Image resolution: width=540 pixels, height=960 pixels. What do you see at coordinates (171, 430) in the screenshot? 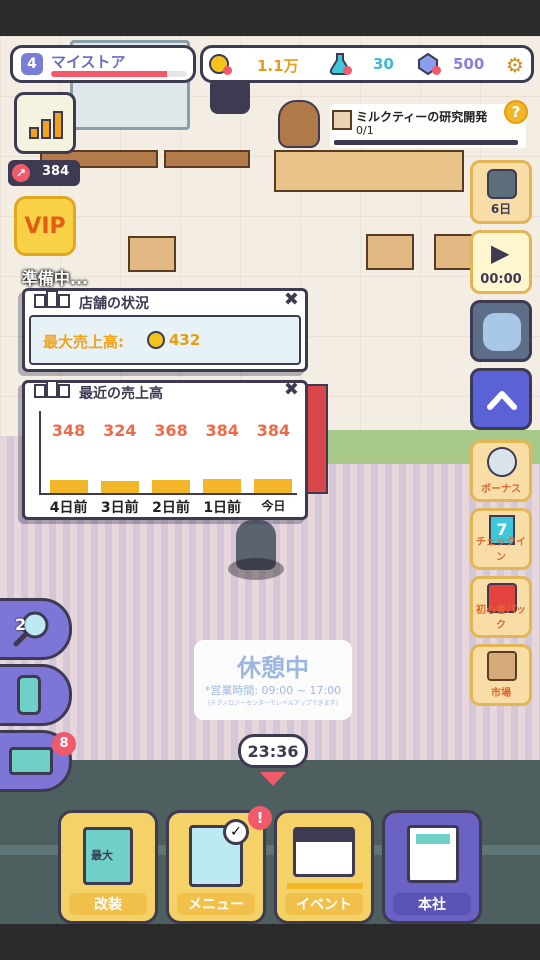
I see `bar-value-label: 368` at bounding box center [171, 430].